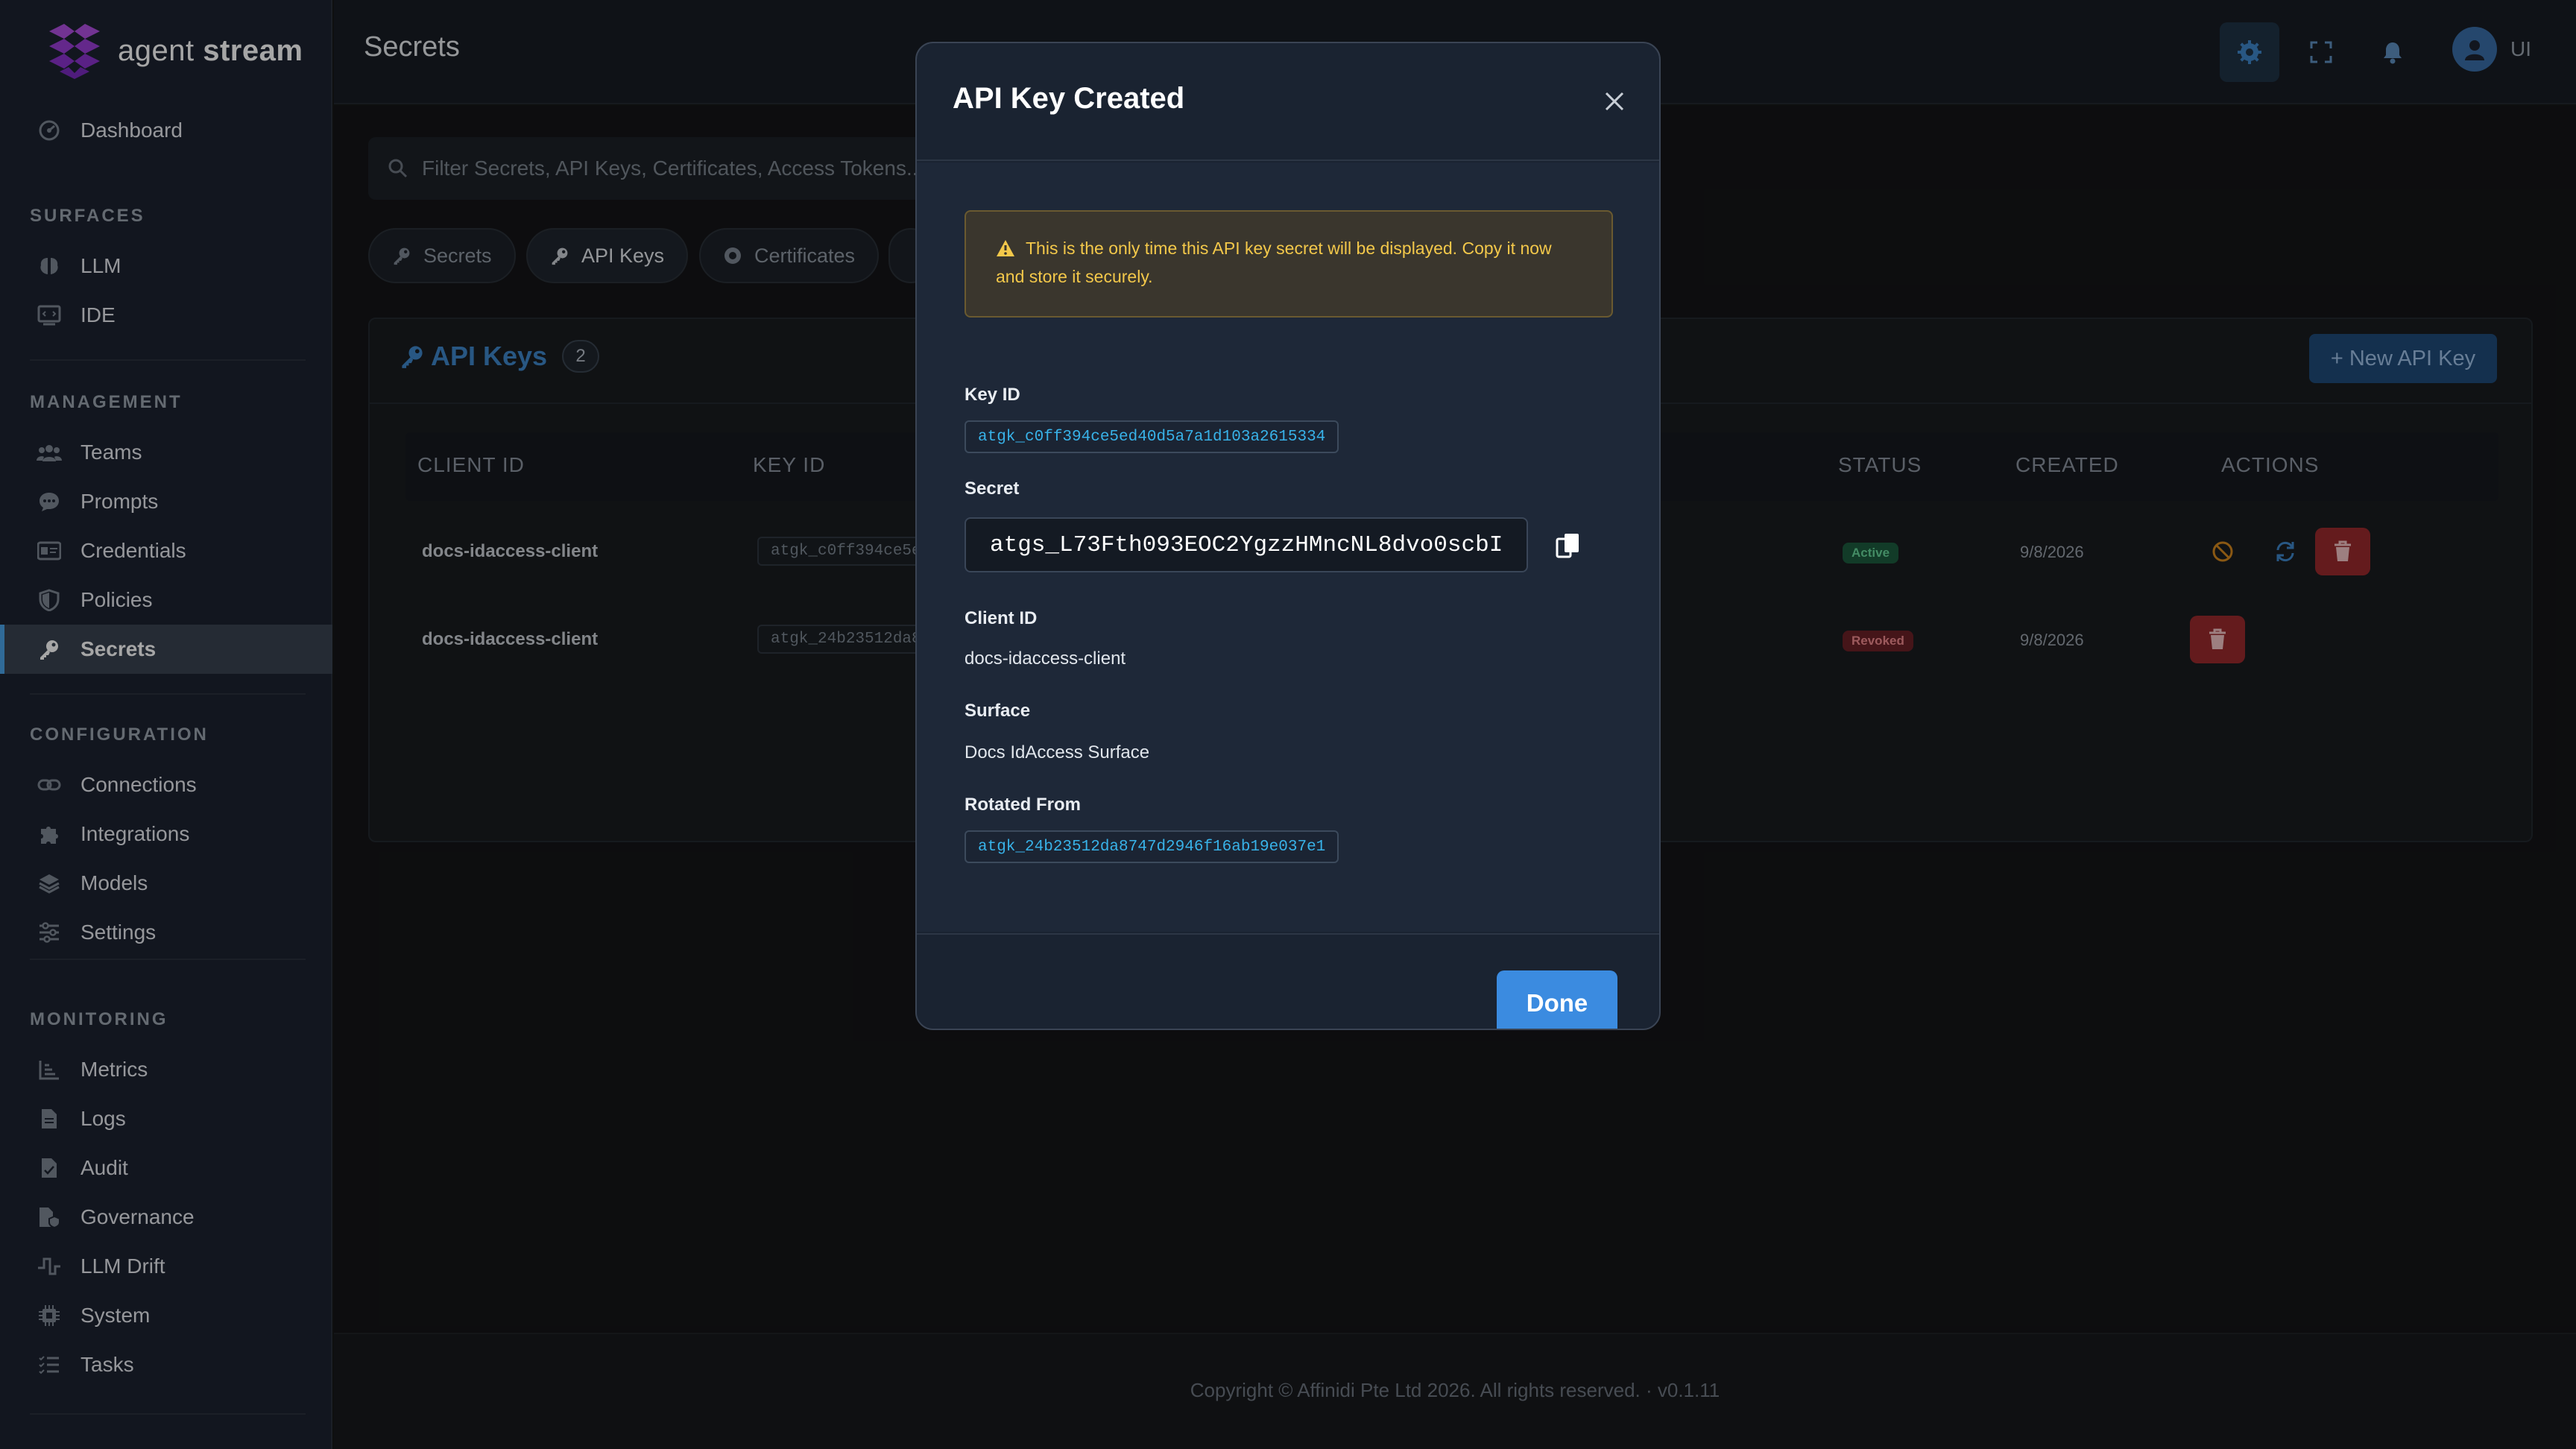  Describe the element at coordinates (1069, 98) in the screenshot. I see `modal-title: API Key Created` at that location.